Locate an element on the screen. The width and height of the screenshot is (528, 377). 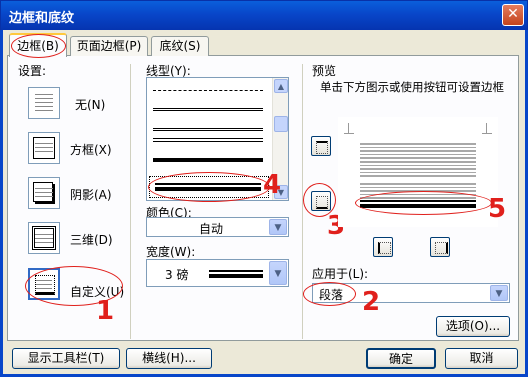
tab-page-border: 页面边框(P) is located at coordinates (109, 46).